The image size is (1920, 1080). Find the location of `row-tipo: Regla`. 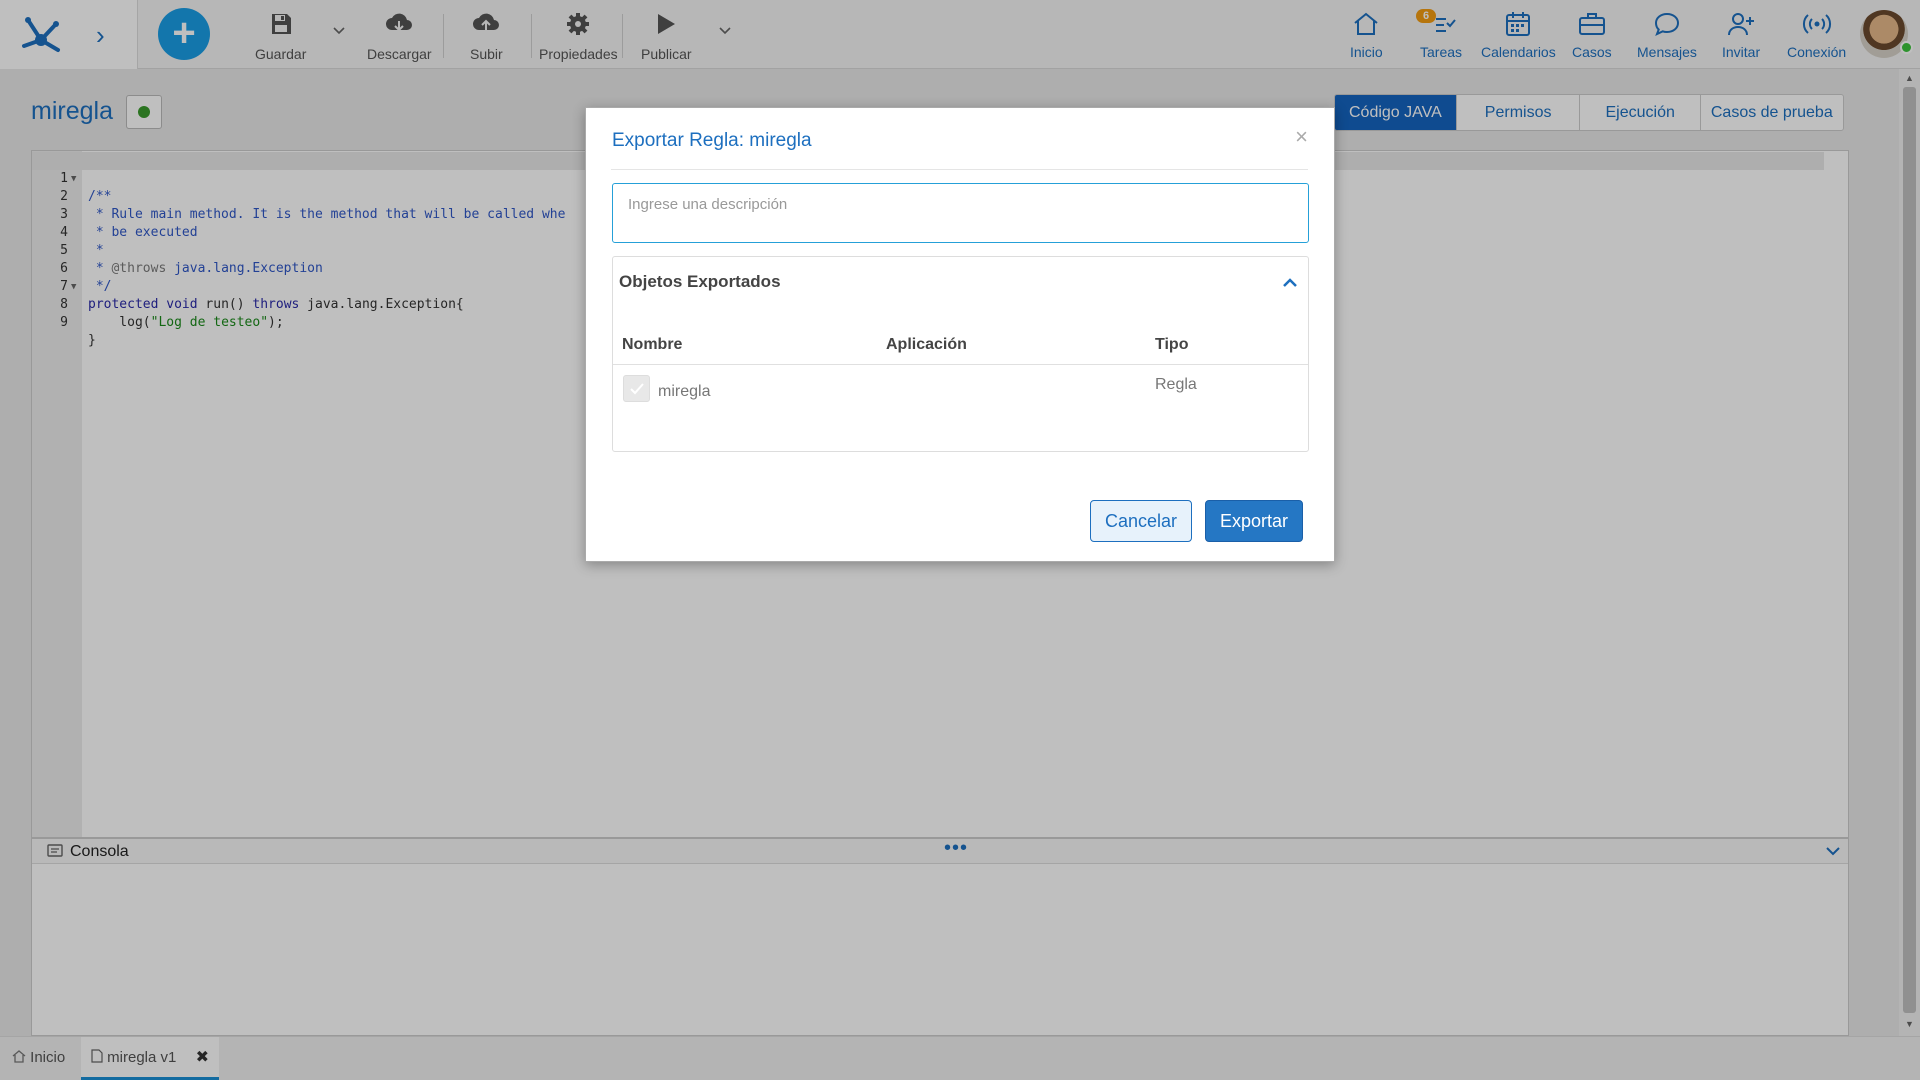

row-tipo: Regla is located at coordinates (1176, 384).